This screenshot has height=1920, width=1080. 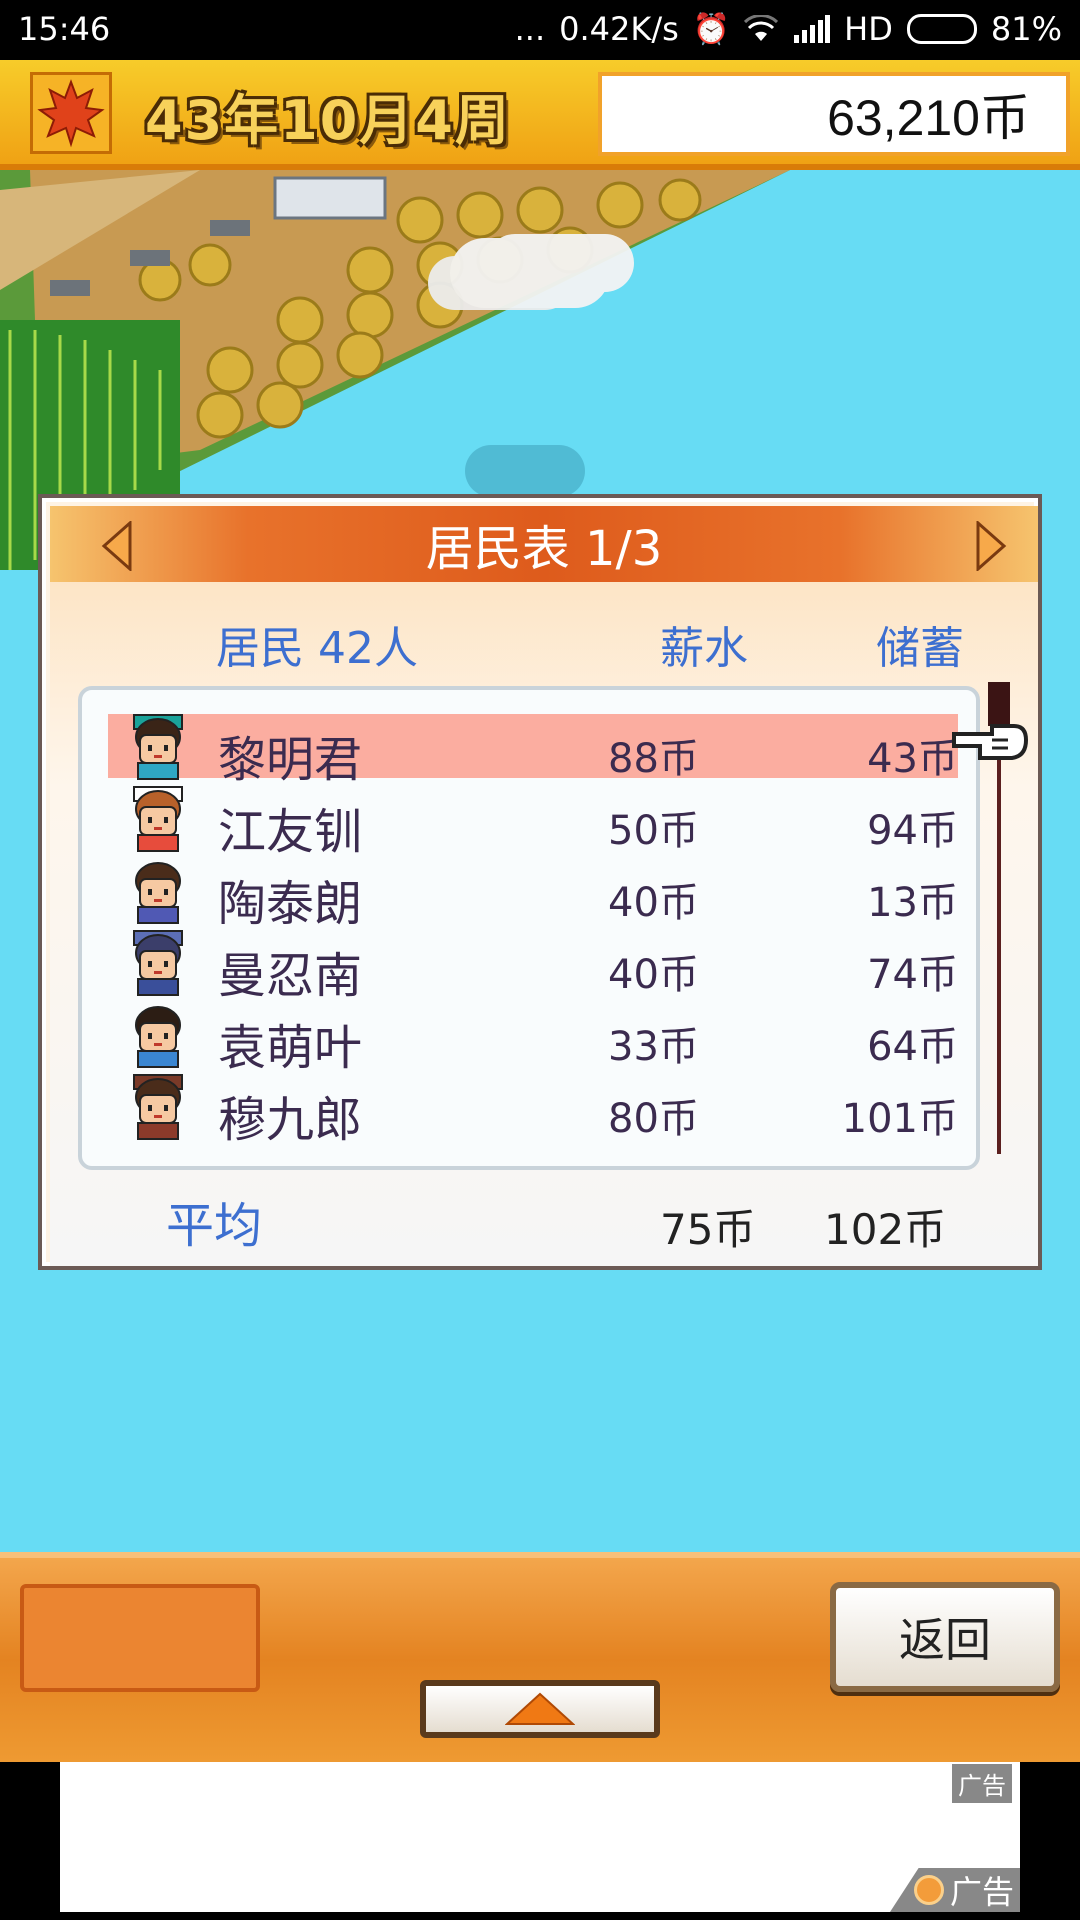 I want to click on resident-row: 曼忍南 40币 74币, so click(x=533, y=967).